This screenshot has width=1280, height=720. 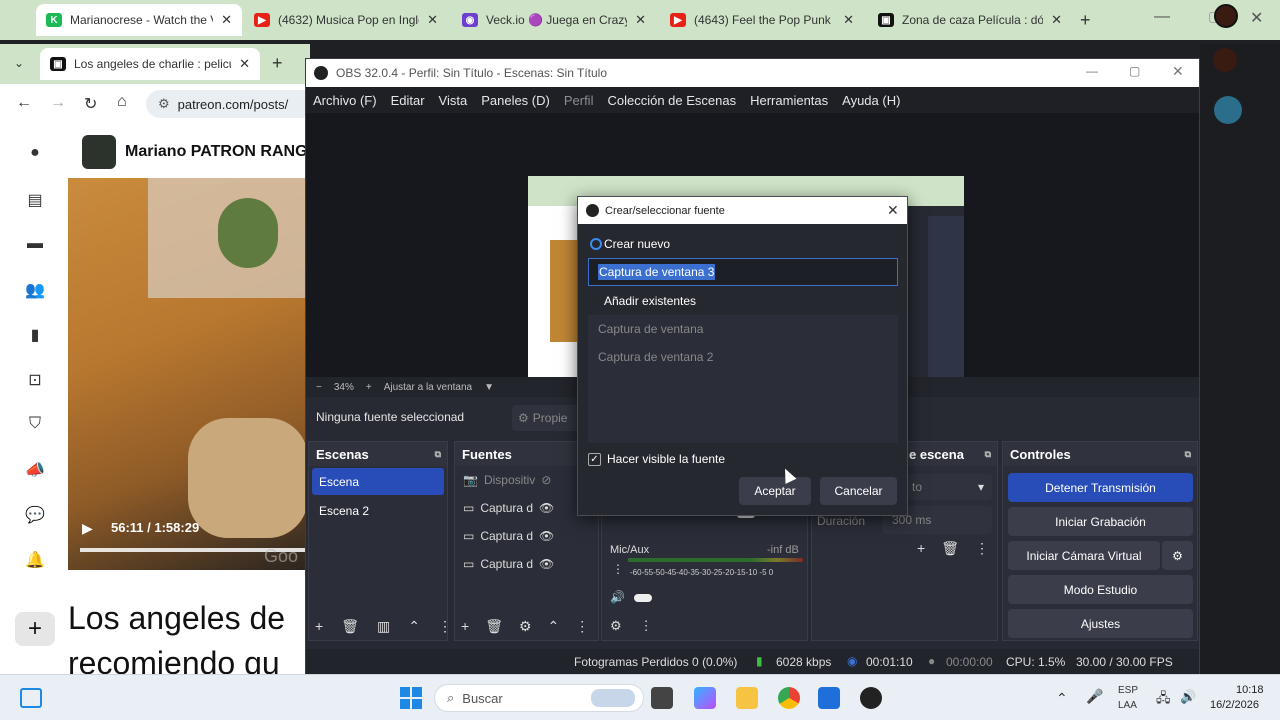 I want to click on close-window-icon: ✕, so click(x=1256, y=18).